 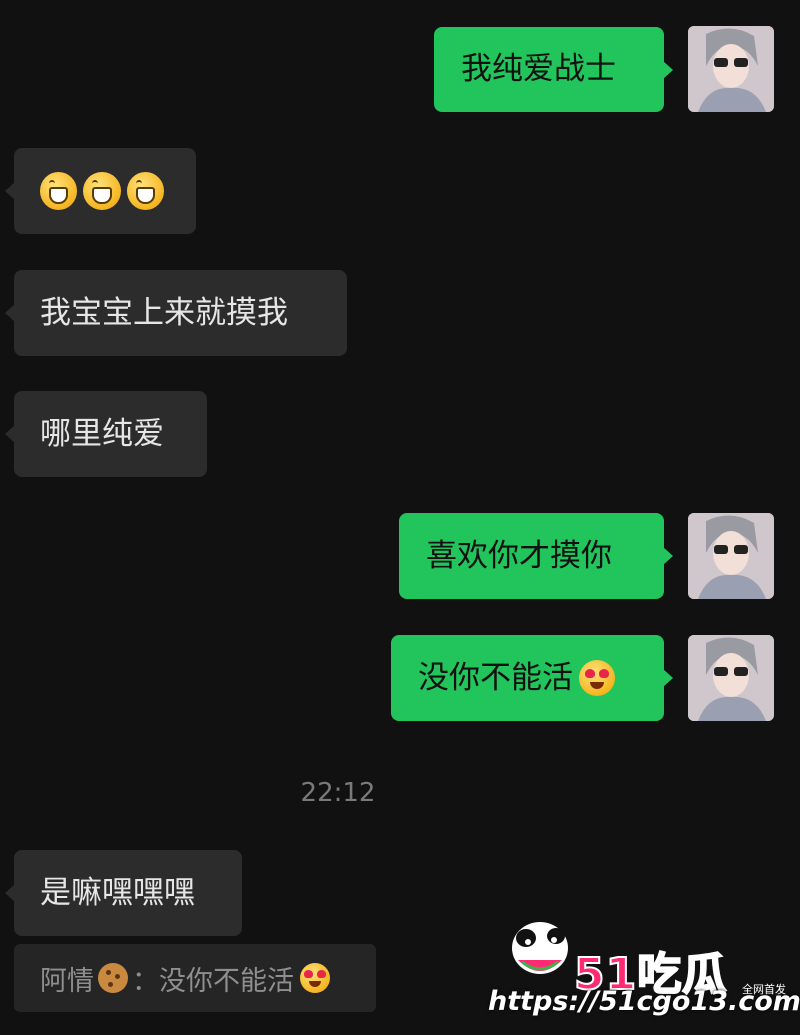 I want to click on message-text: 是嘛嘿嘿嘿, so click(x=117, y=892).